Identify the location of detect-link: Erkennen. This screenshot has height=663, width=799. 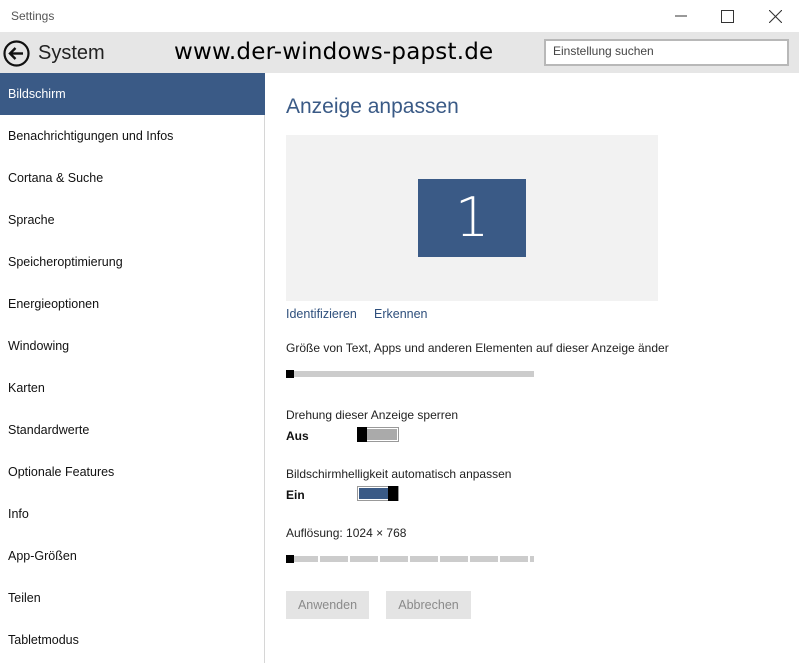
(401, 314).